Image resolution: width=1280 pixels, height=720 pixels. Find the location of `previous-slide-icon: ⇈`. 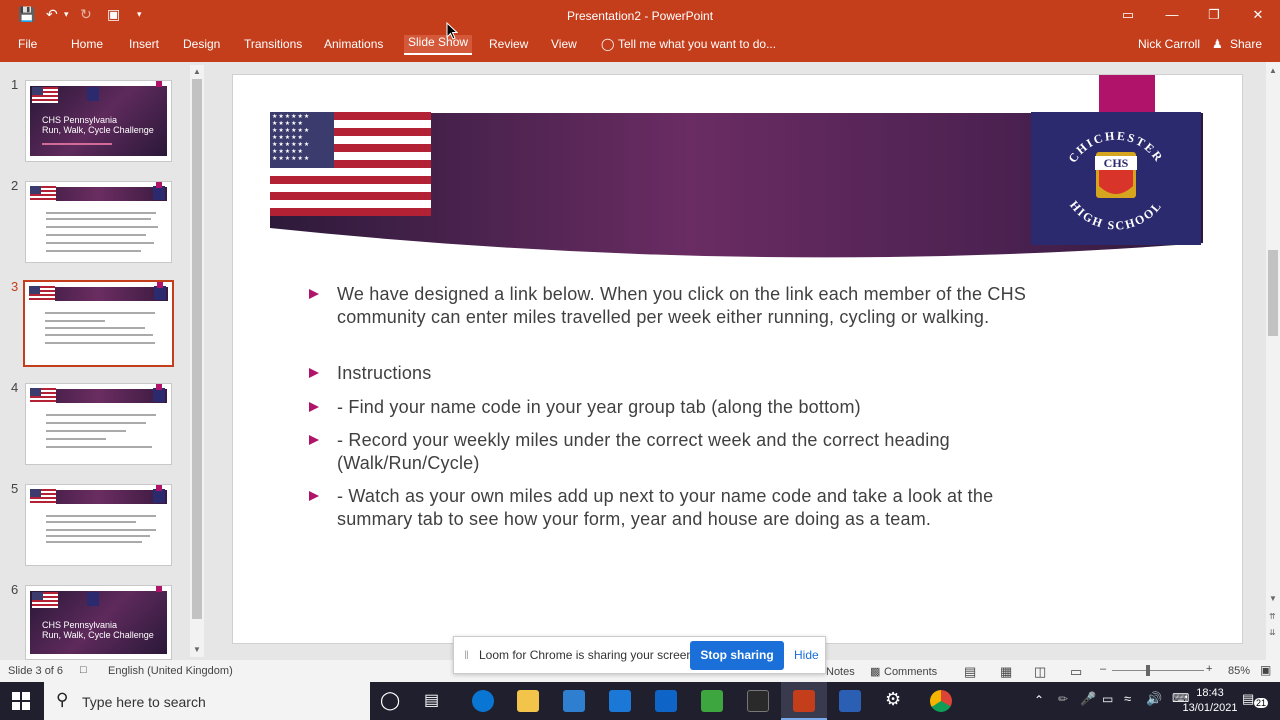

previous-slide-icon: ⇈ is located at coordinates (1272, 616).